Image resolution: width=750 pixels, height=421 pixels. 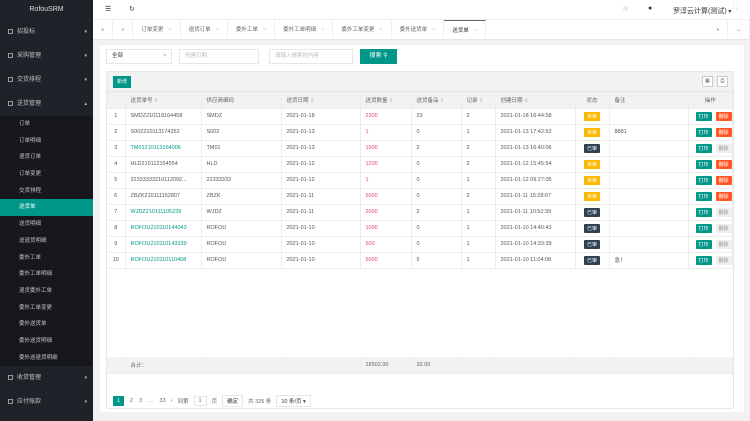 I want to click on sidebar-item: 订单, so click(x=46, y=124).